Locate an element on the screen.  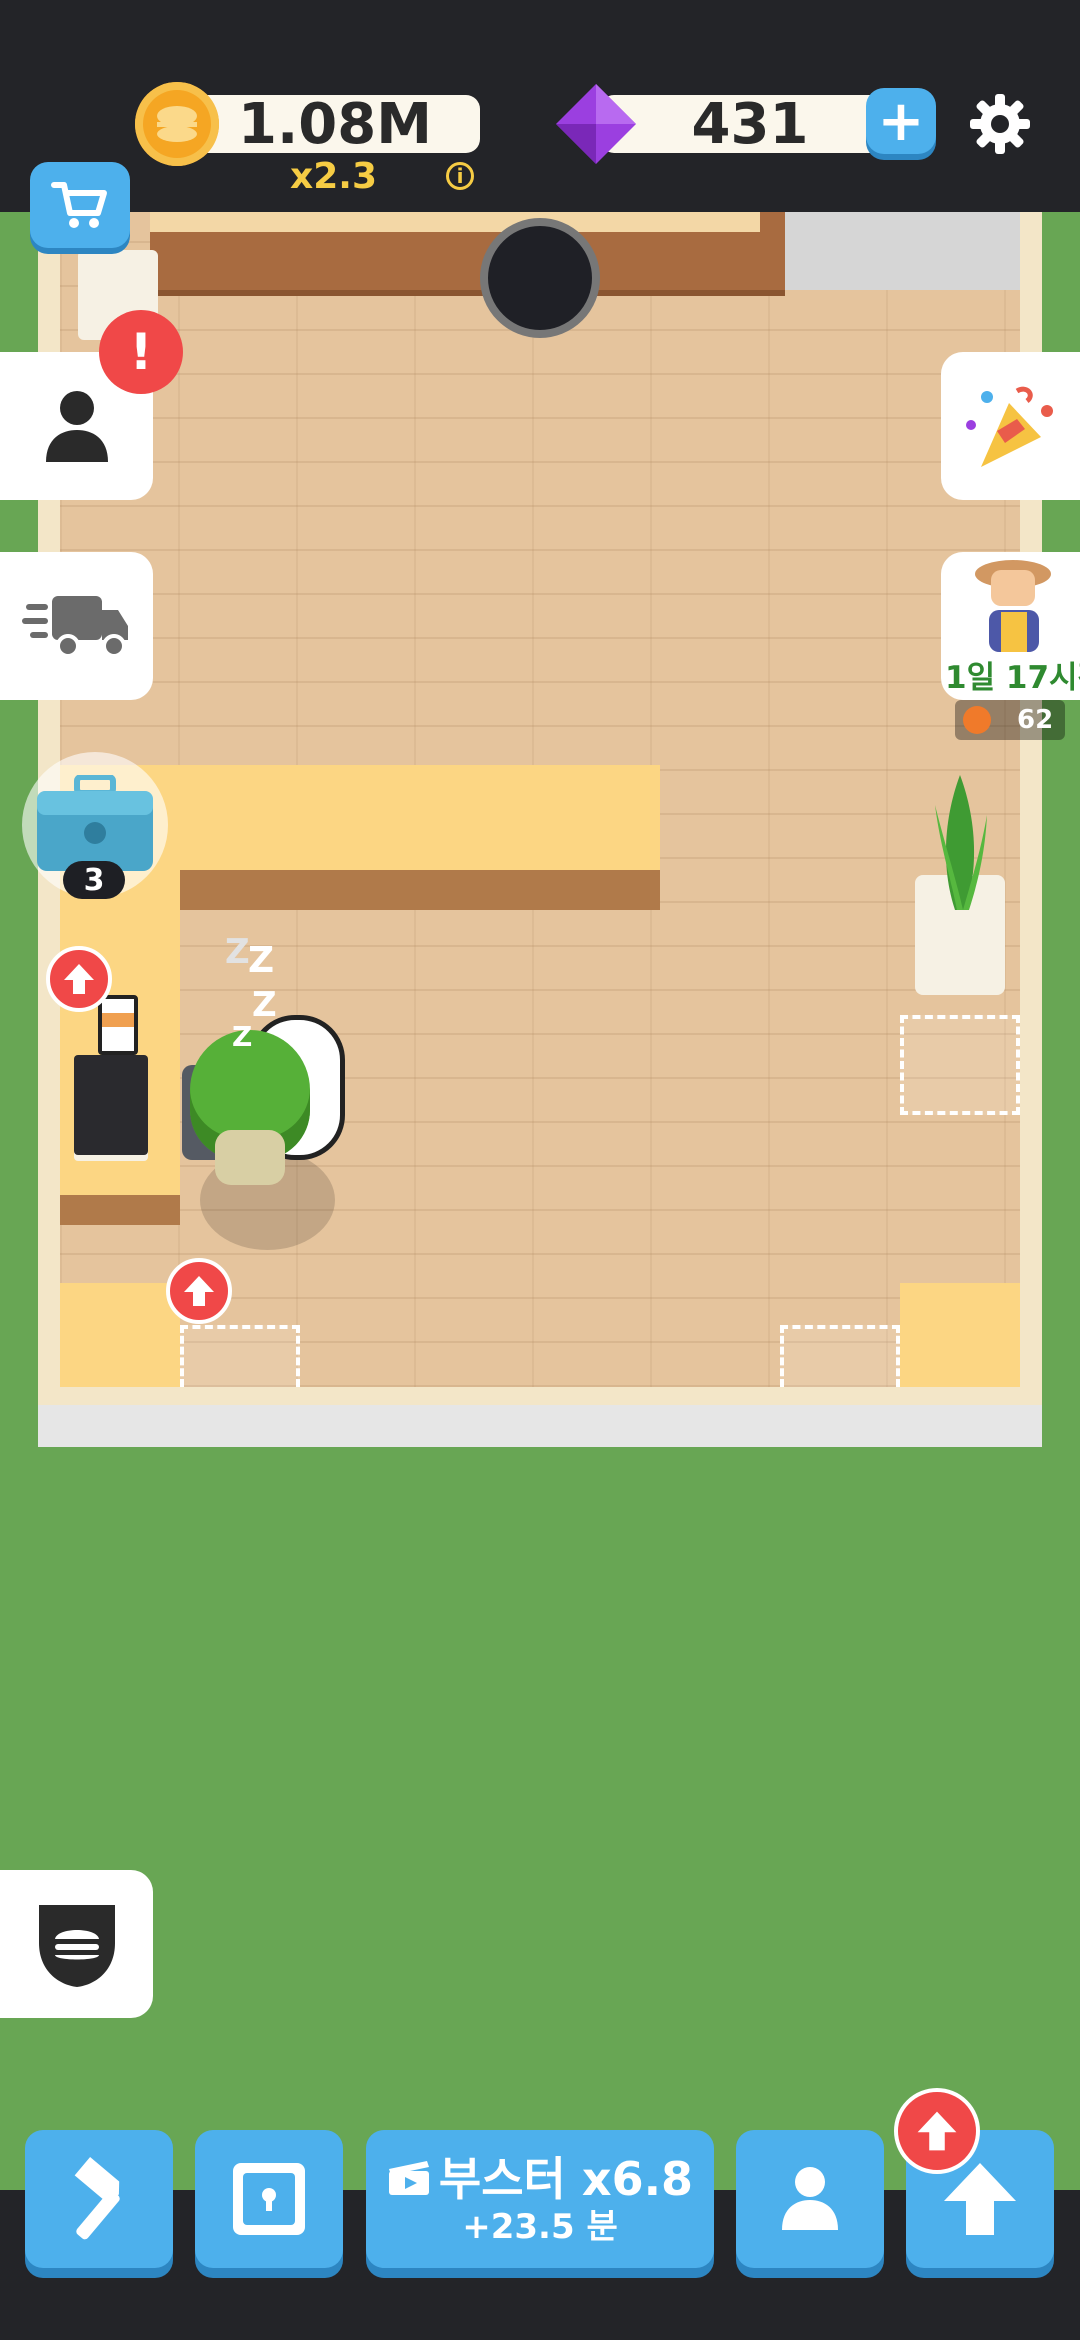
gem-icon is located at coordinates (596, 124).